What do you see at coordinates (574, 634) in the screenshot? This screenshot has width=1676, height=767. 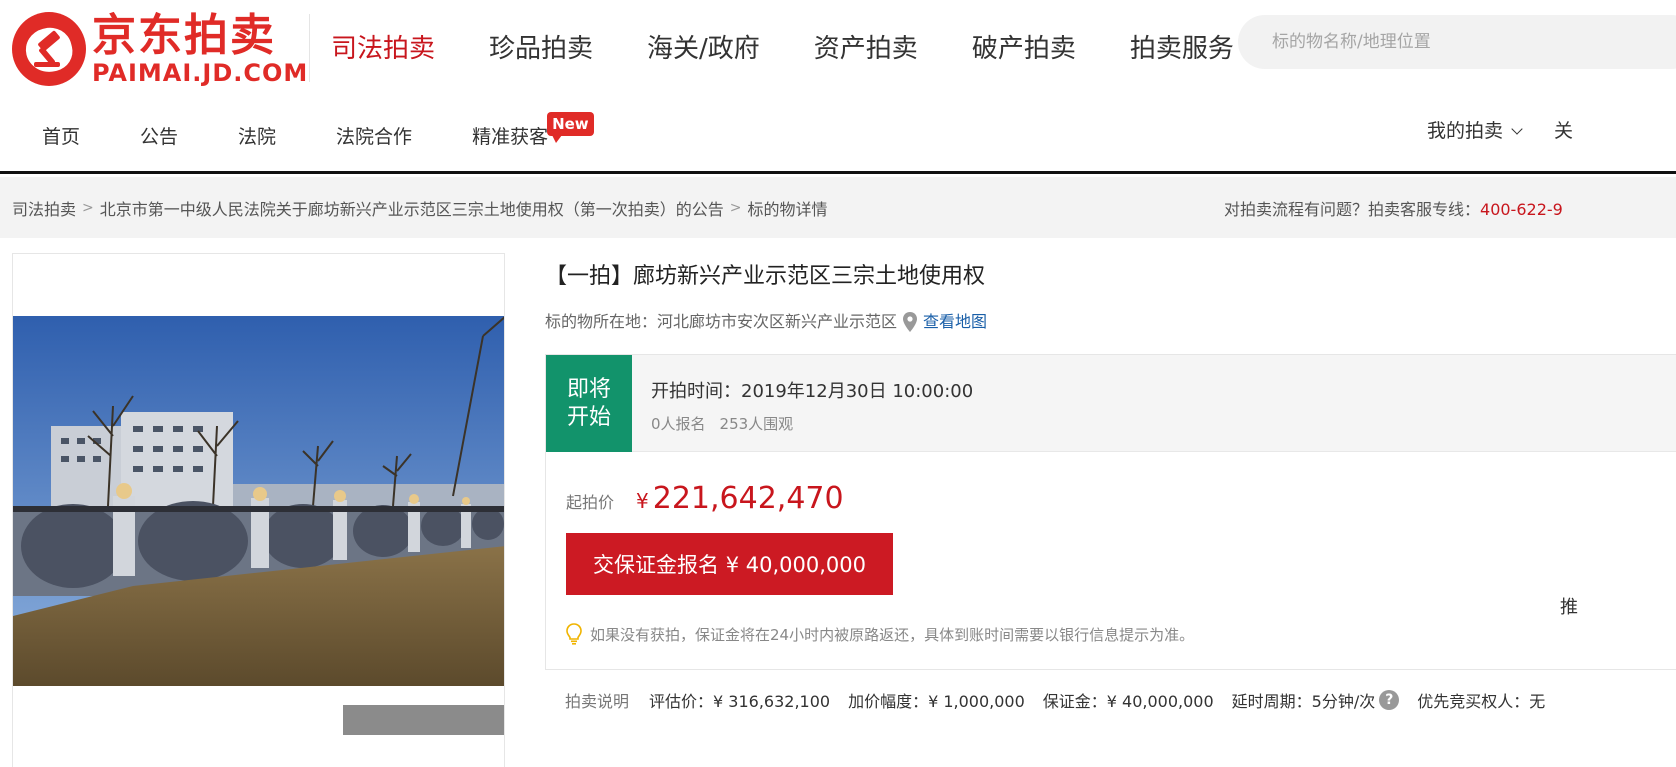 I see `lightbulb-icon` at bounding box center [574, 634].